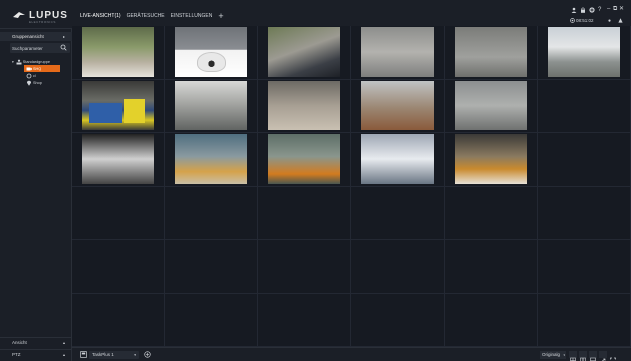 The image size is (631, 361). What do you see at coordinates (595, 16) in the screenshot?
I see `window-controls: ? – ⧉ ✕ 08:51:02 ●` at bounding box center [595, 16].